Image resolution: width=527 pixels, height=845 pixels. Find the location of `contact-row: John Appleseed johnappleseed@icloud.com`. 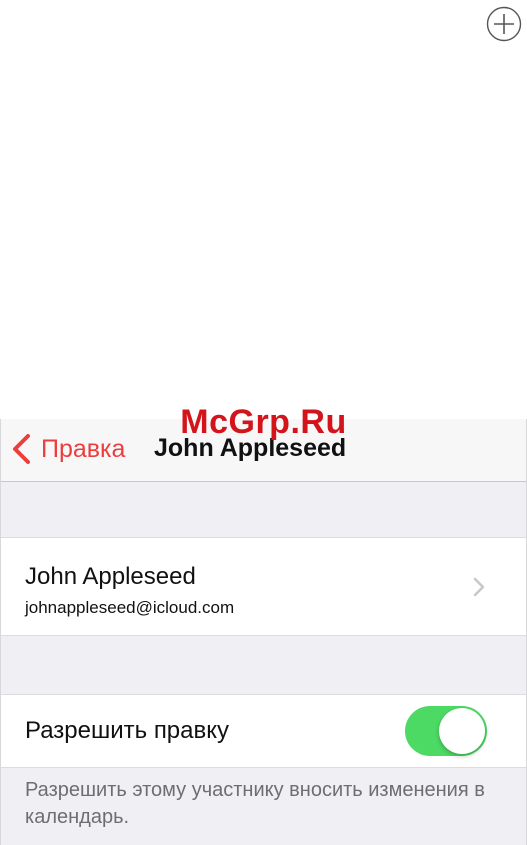

contact-row: John Appleseed johnappleseed@icloud.com is located at coordinates (263, 586).